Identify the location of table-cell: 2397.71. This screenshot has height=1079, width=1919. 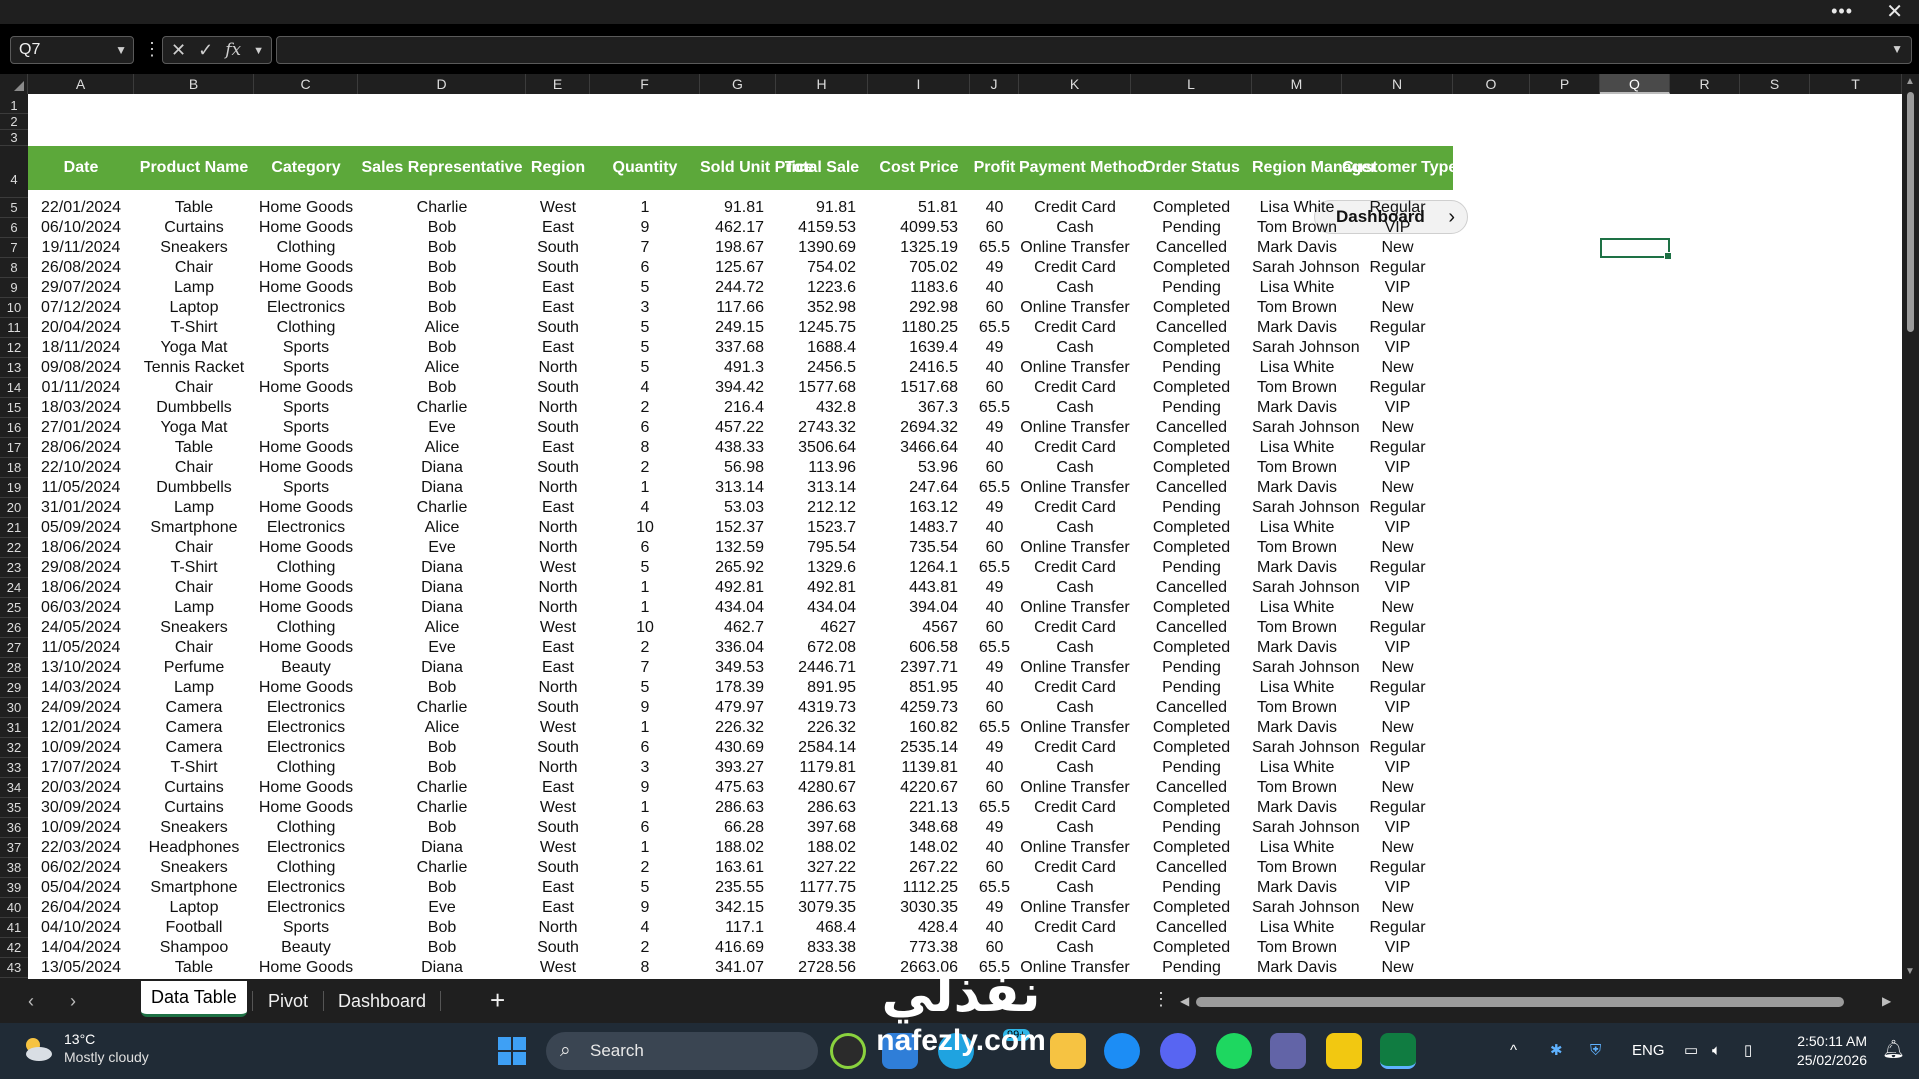
(913, 668).